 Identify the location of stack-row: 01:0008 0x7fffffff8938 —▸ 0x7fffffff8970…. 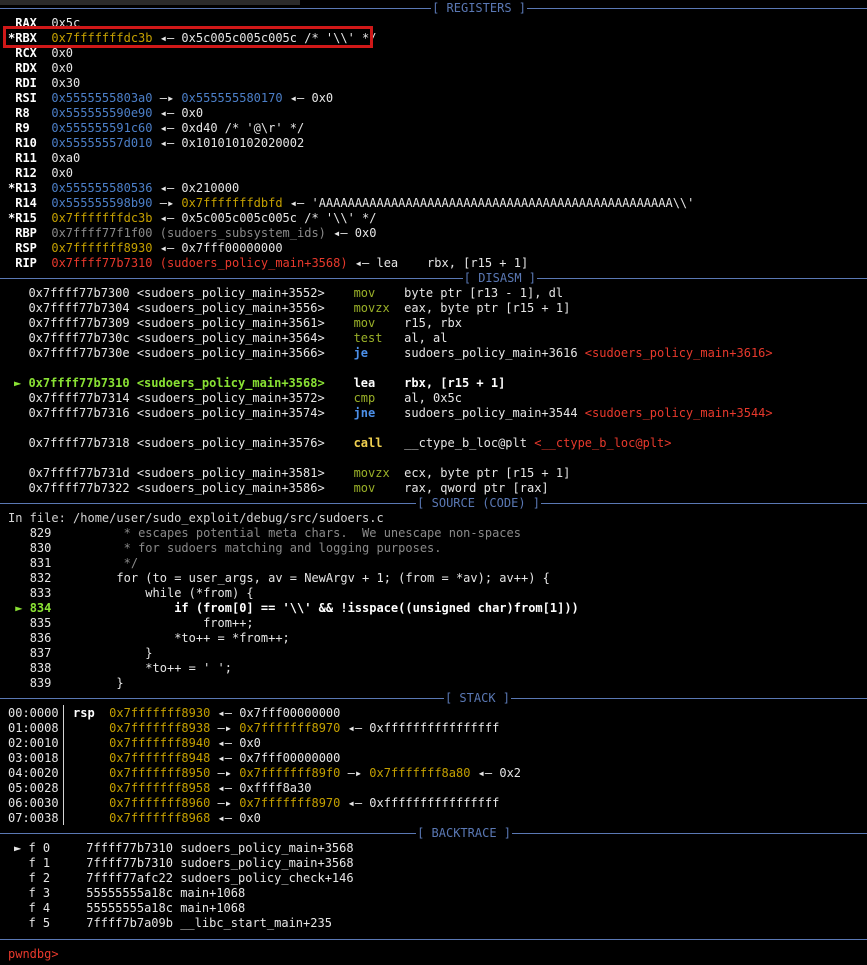
(437, 728).